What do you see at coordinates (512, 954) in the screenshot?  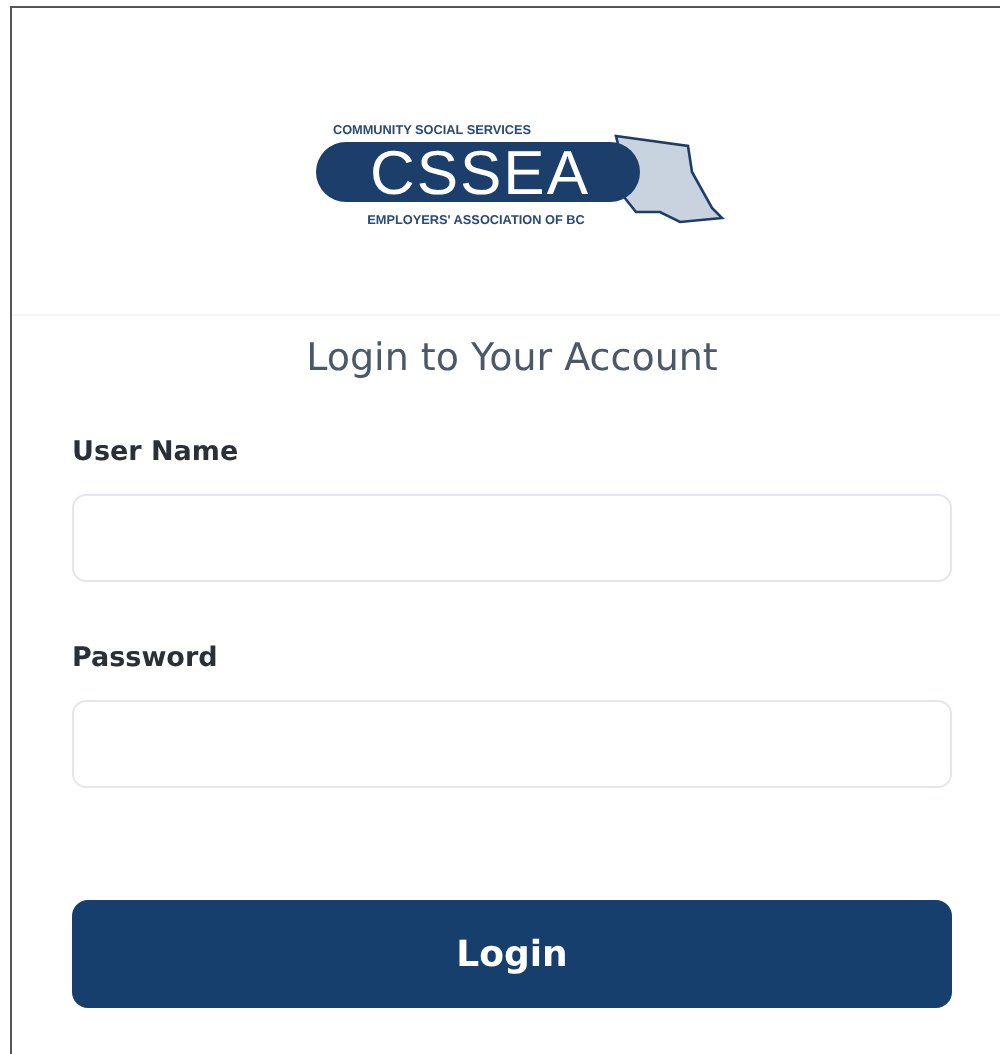 I see `login-button: Login` at bounding box center [512, 954].